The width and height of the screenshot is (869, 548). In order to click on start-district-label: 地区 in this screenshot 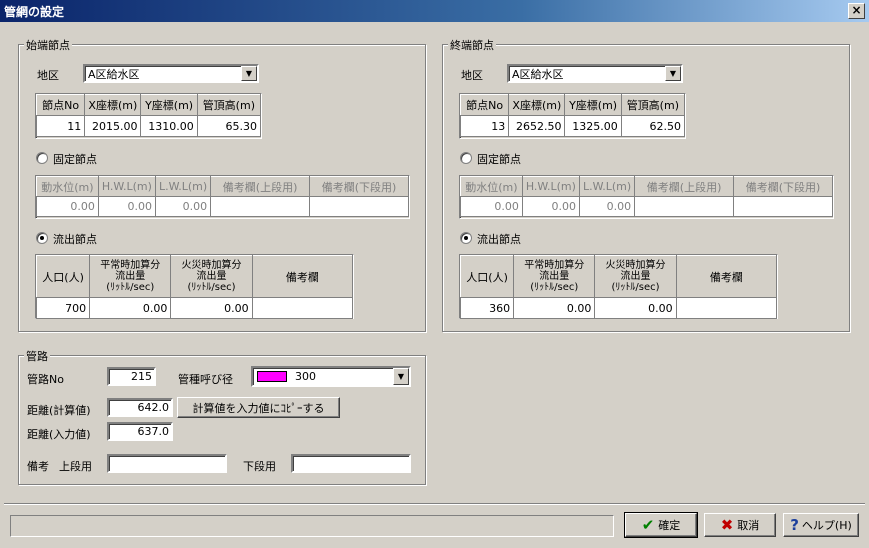, I will do `click(48, 75)`.